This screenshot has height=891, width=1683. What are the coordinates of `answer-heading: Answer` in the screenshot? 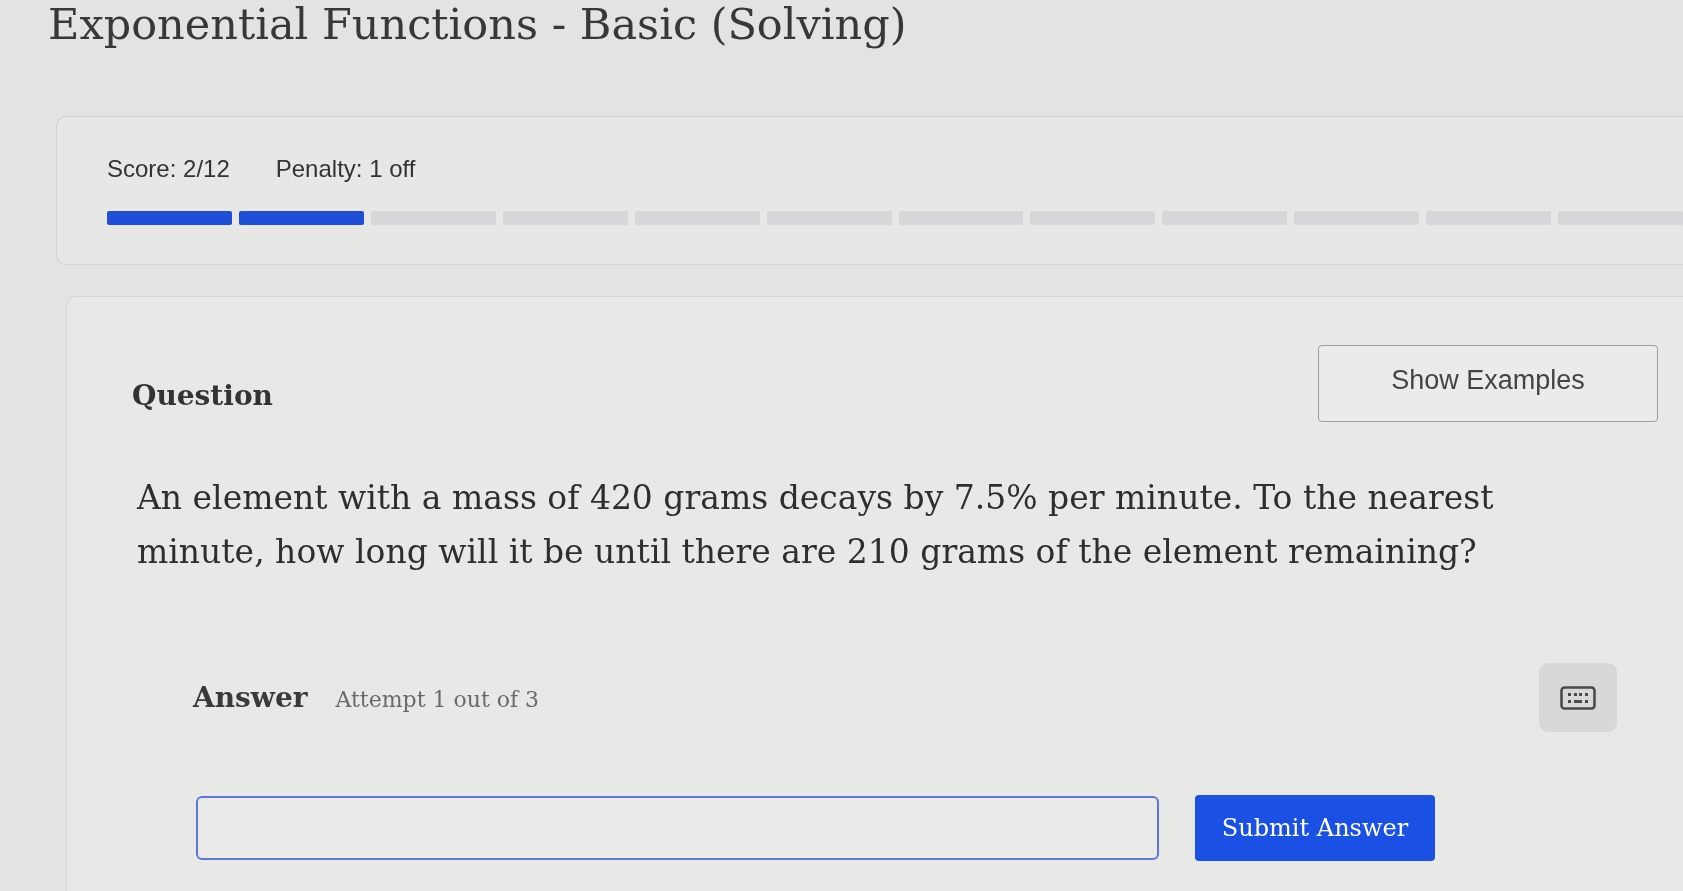 It's located at (250, 697).